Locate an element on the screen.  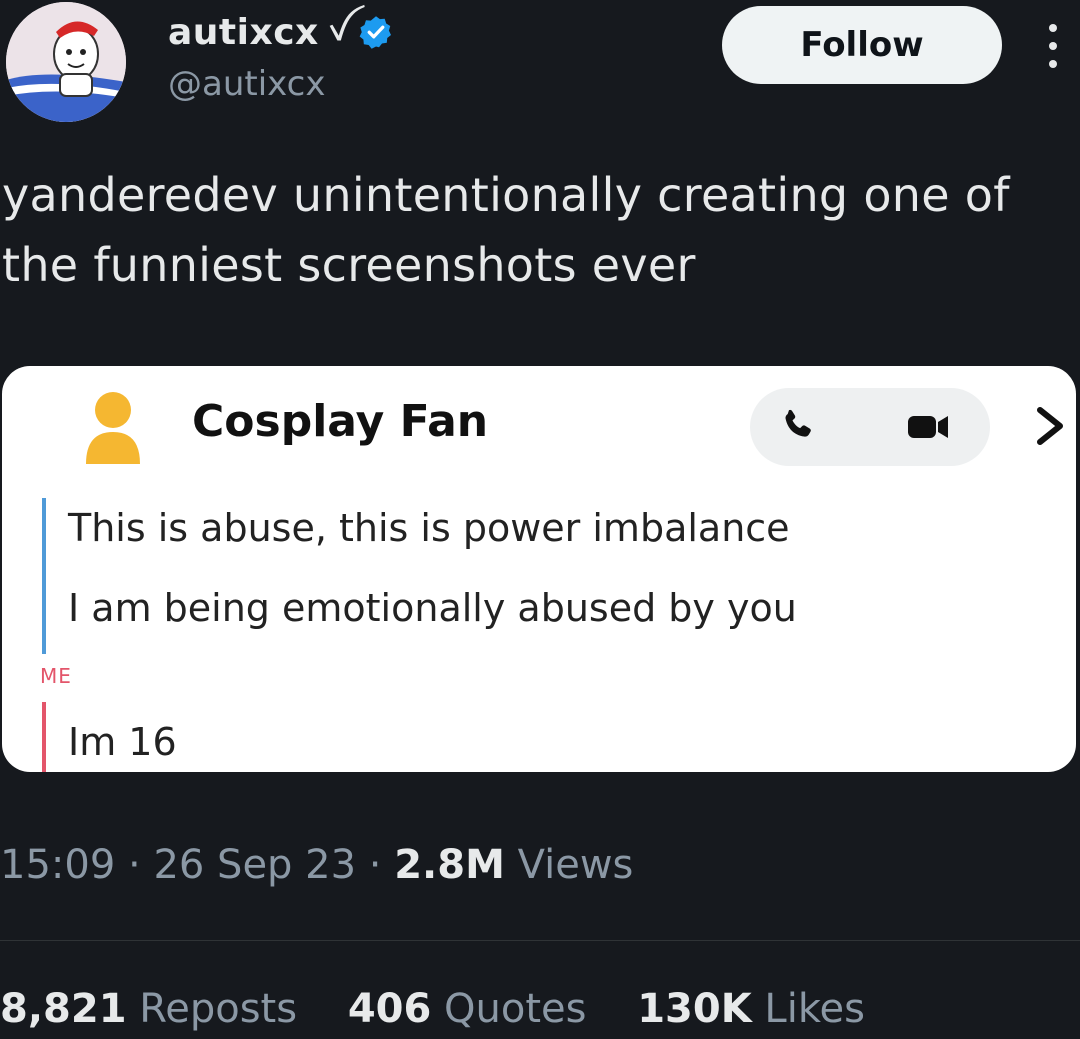
tweet-meta: 15:09 · 26 Sep 23 · 2.8M Views is located at coordinates (316, 865).